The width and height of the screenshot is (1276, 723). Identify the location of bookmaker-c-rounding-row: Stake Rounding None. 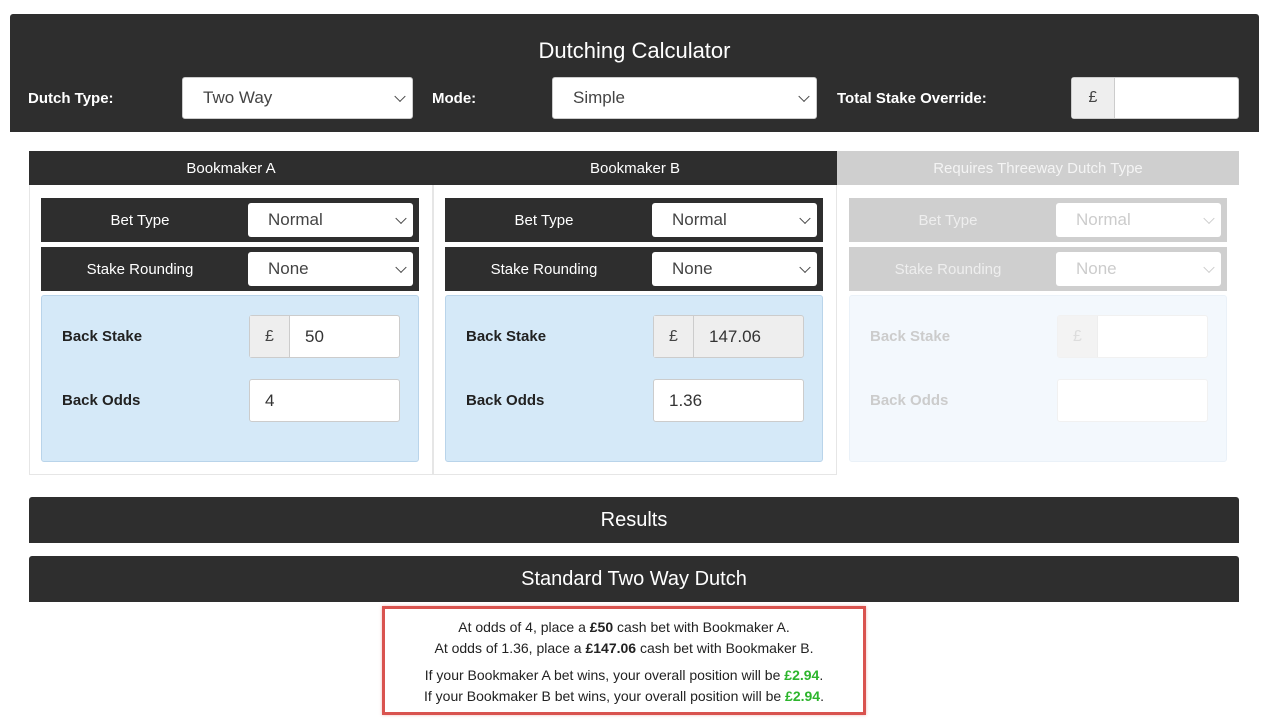
(1038, 269).